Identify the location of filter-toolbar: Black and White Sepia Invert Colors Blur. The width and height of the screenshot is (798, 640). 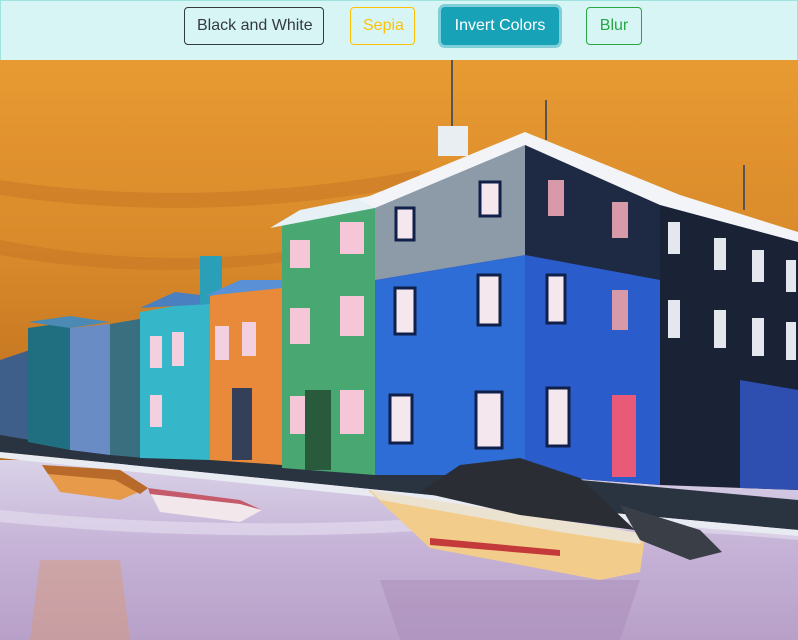
(399, 30).